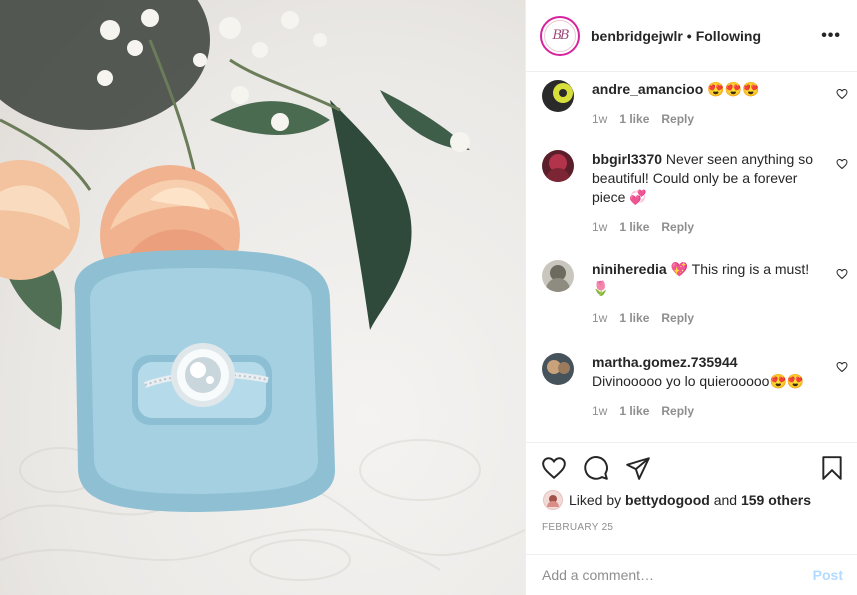 This screenshot has width=857, height=595. I want to click on comment-username: martha.gomez.735944, so click(665, 362).